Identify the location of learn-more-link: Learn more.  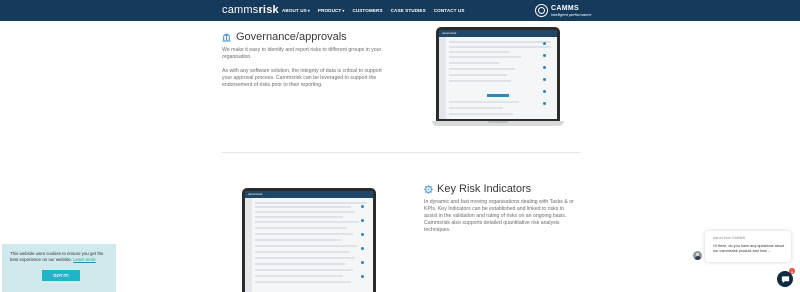
(84, 259).